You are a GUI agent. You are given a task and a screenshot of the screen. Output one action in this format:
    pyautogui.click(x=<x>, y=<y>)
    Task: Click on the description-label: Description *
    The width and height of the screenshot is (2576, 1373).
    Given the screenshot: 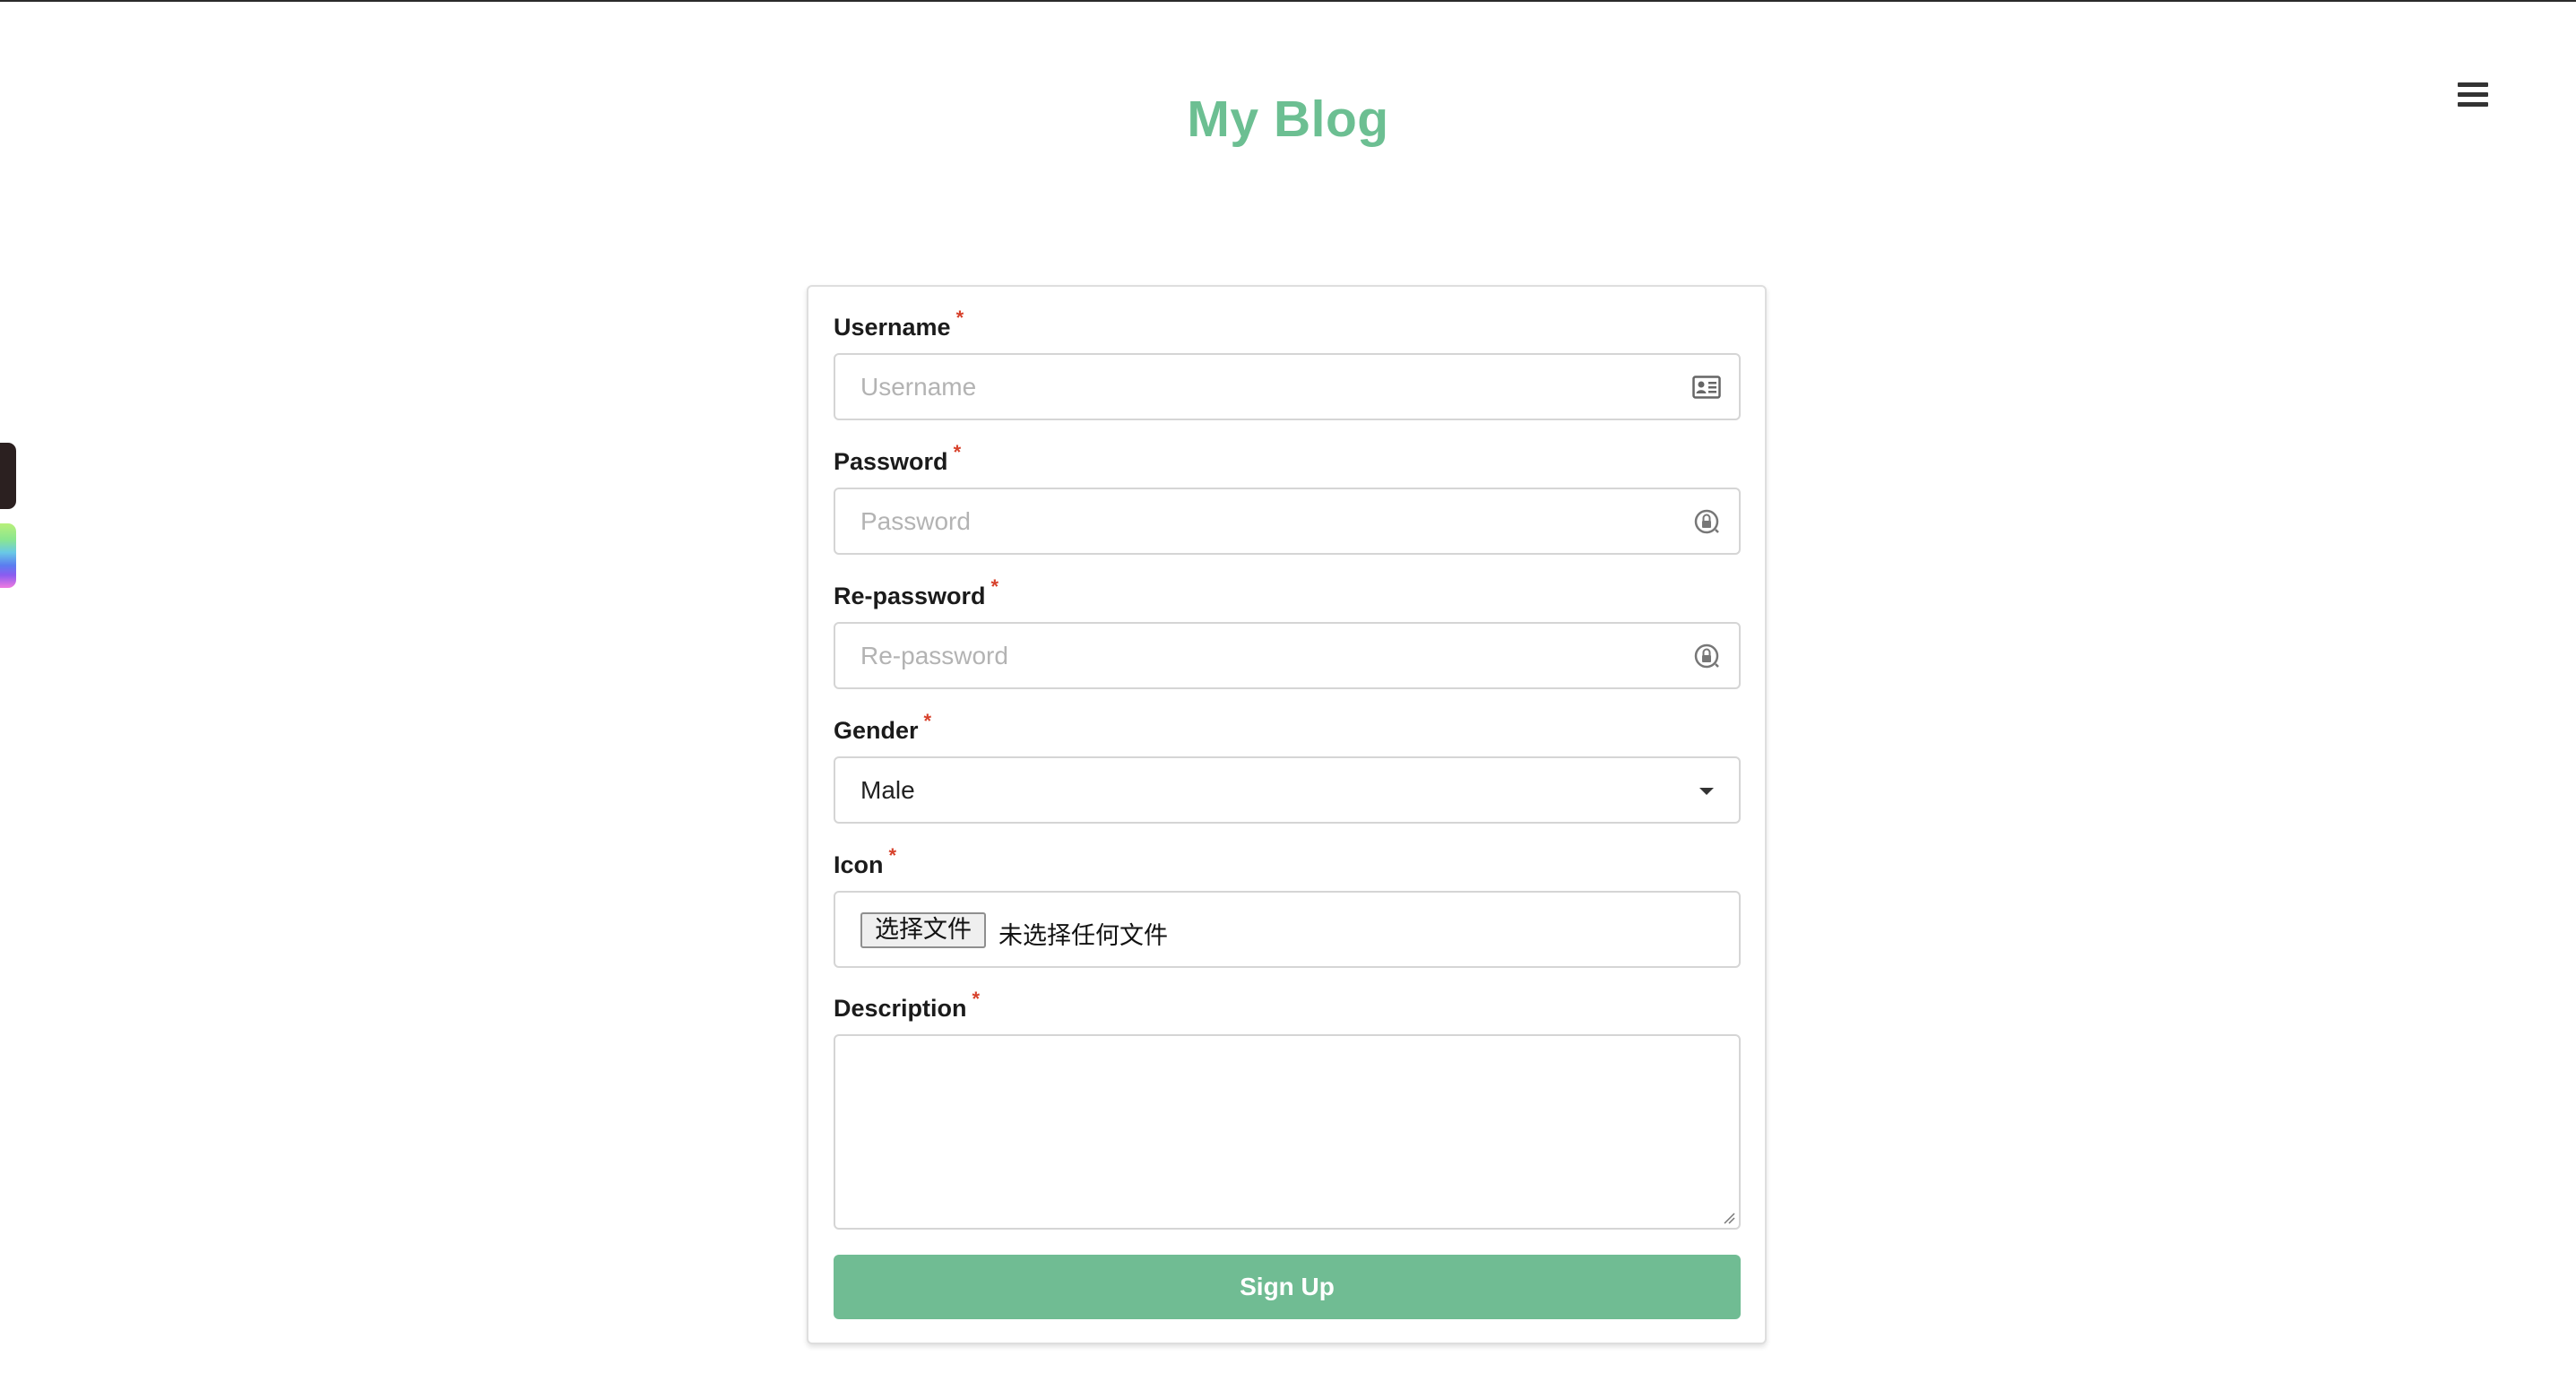 What is the action you would take?
    pyautogui.click(x=907, y=1005)
    